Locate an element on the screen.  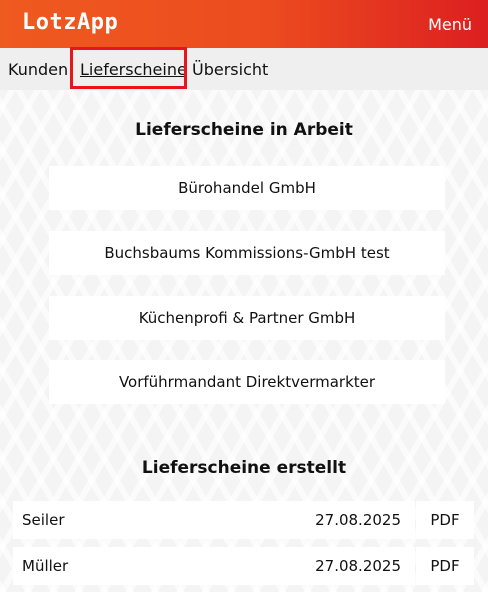
tab-bar: Kunden Lieferscheine Übersicht is located at coordinates (244, 69).